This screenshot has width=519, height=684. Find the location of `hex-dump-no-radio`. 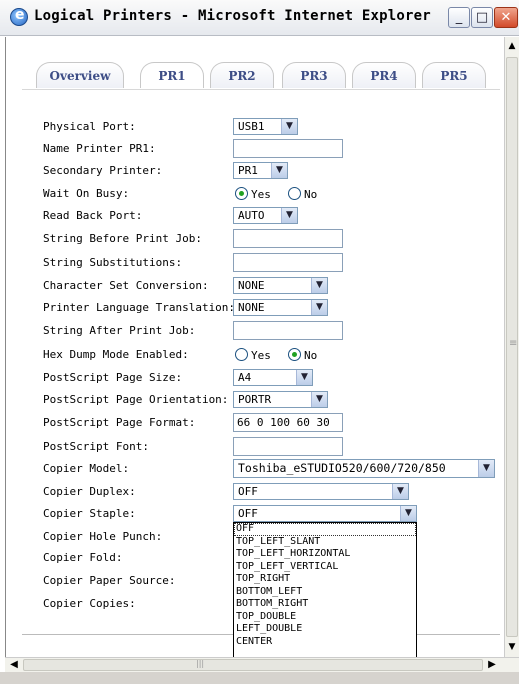

hex-dump-no-radio is located at coordinates (294, 354).